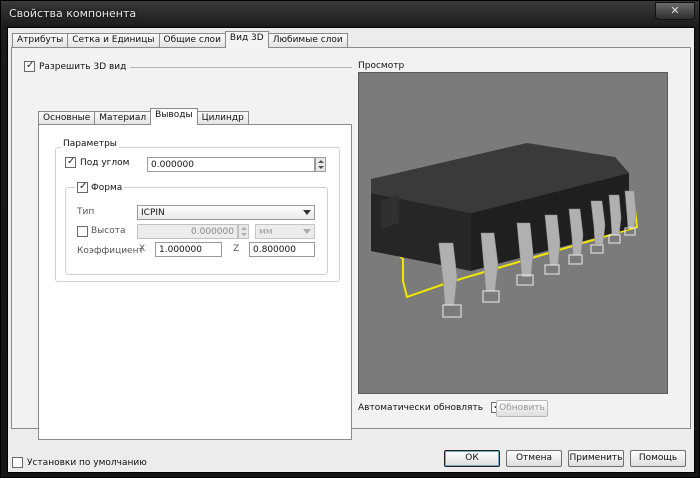 The width and height of the screenshot is (700, 478). Describe the element at coordinates (596, 458) in the screenshot. I see `apply-button: Применить` at that location.